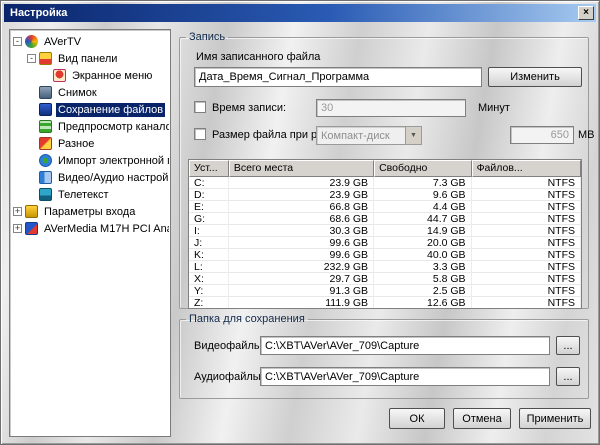 The width and height of the screenshot is (600, 445). I want to click on drive-table-cell: 91.3 GB, so click(301, 291).